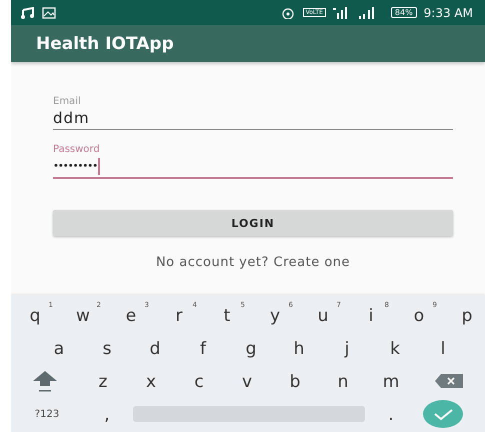  What do you see at coordinates (253, 223) in the screenshot?
I see `login-button: LOGIN` at bounding box center [253, 223].